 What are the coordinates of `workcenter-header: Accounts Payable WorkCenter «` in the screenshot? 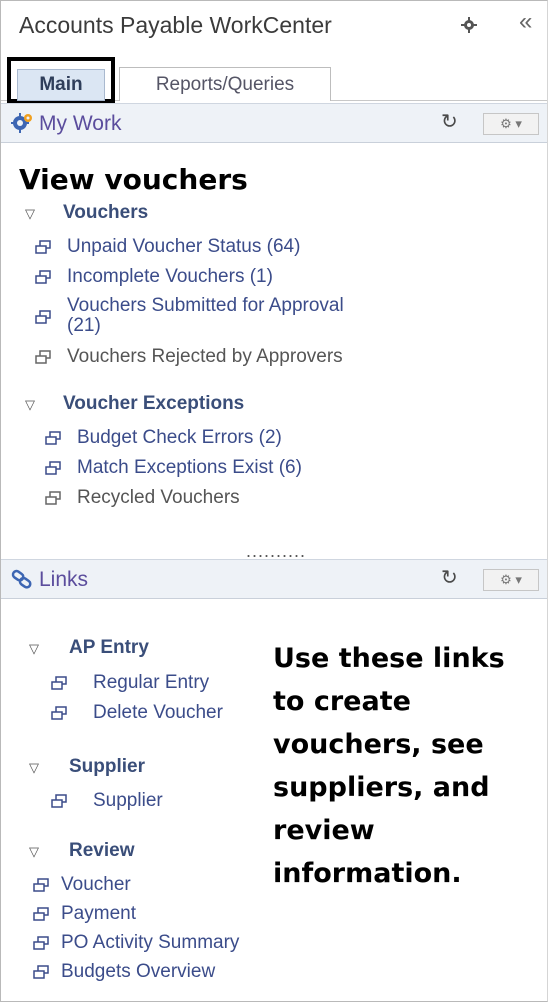 It's located at (274, 27).